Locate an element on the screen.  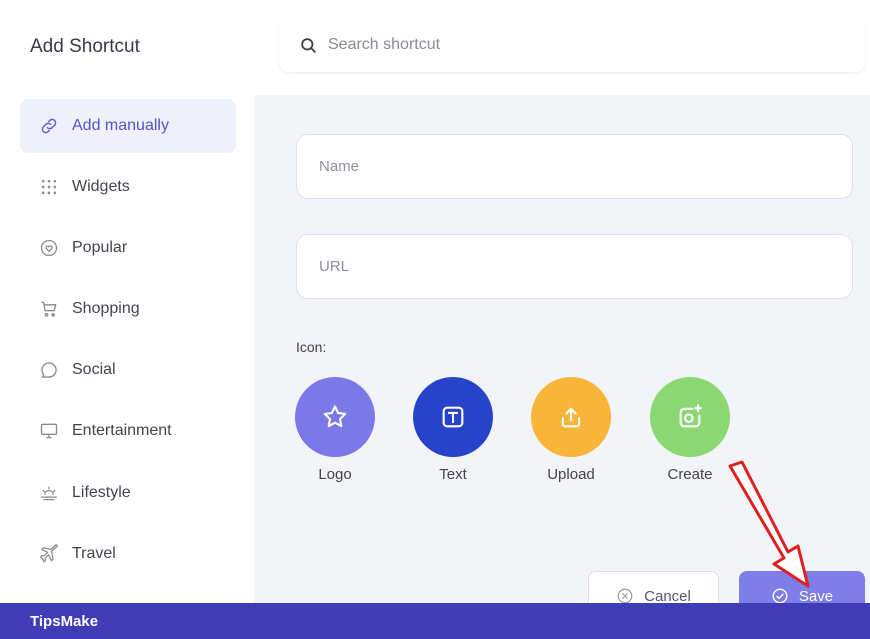
sidebar-item-social: Social is located at coordinates (128, 370).